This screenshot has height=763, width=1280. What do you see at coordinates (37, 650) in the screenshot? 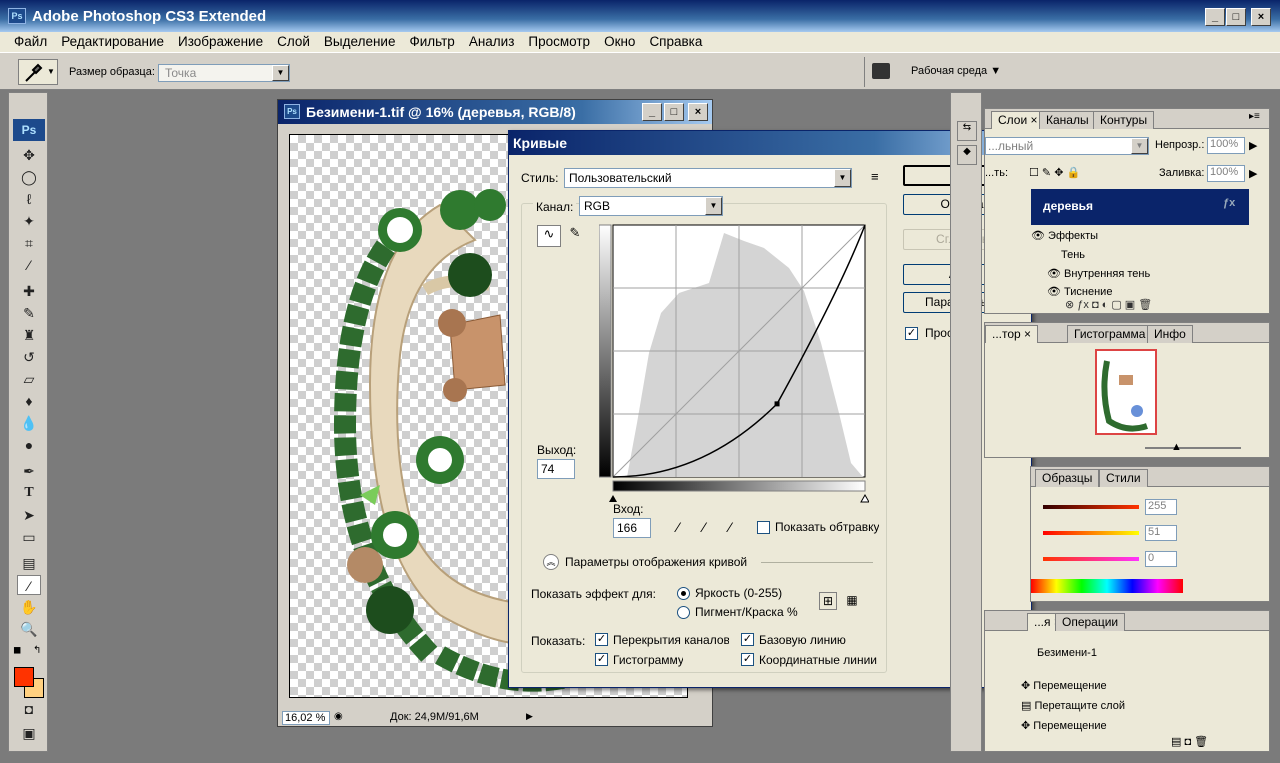
I see `swap-colors-icon: ↰` at bounding box center [37, 650].